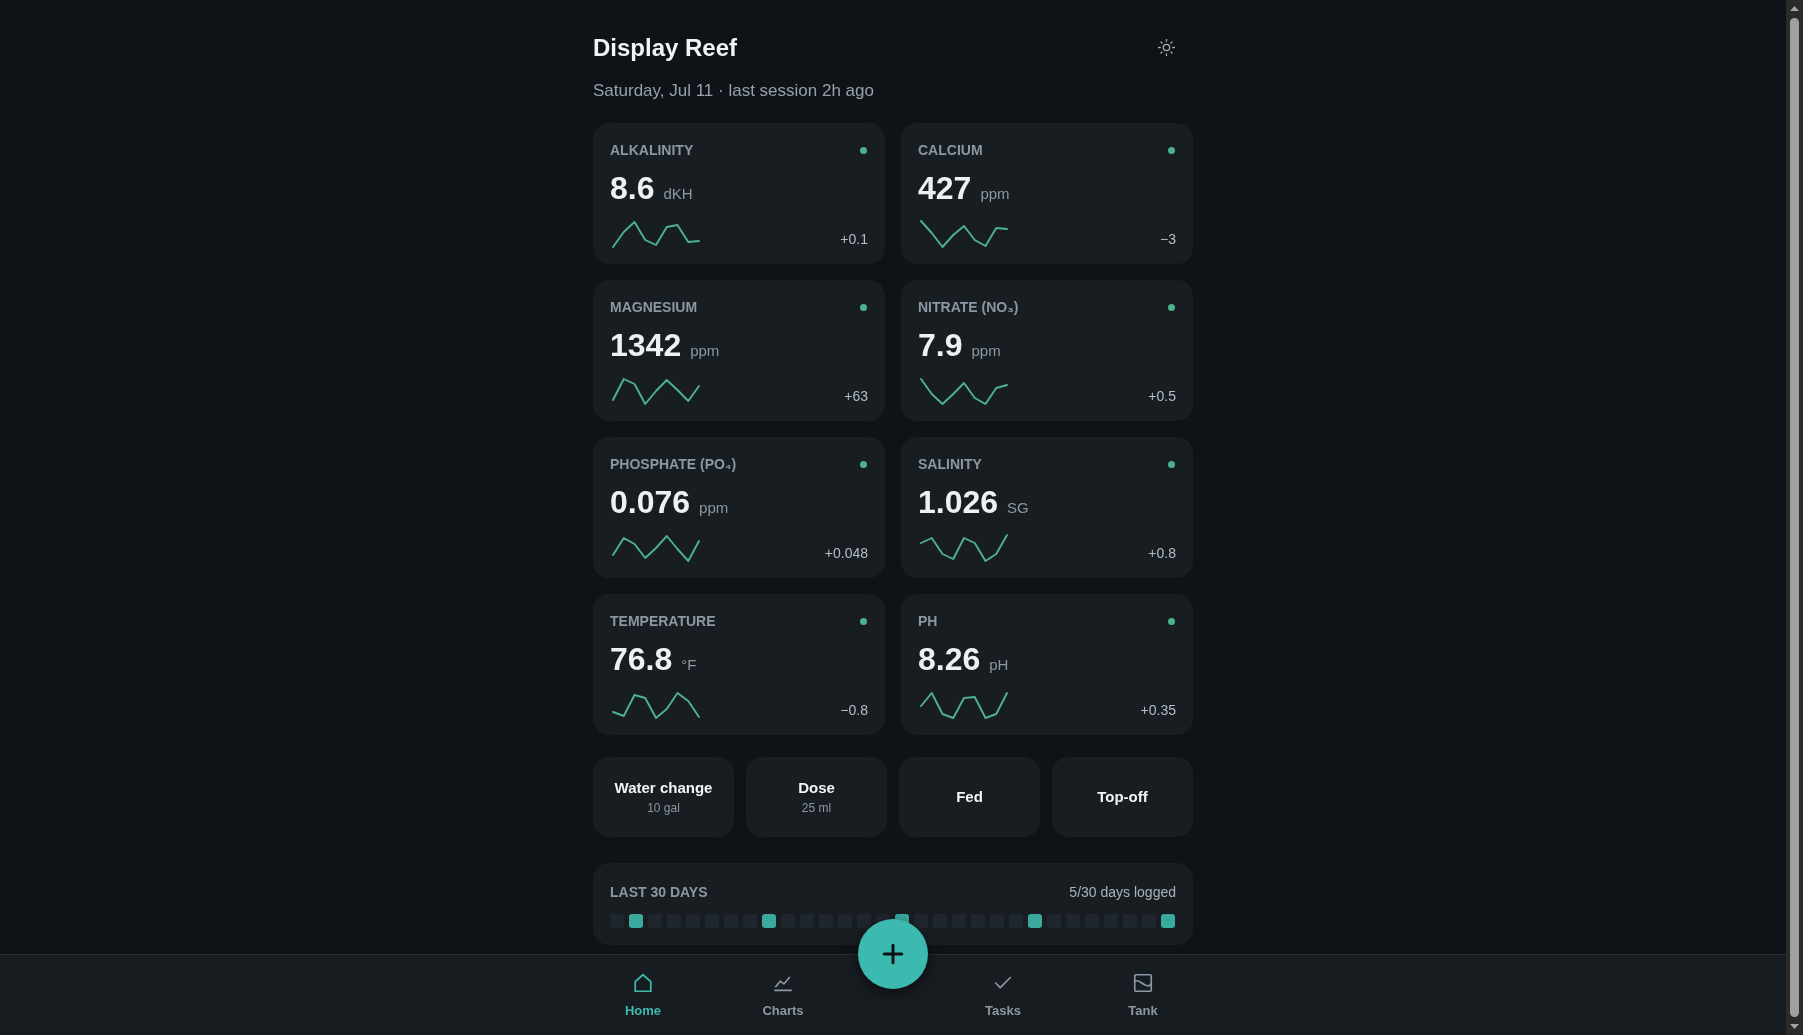 Image resolution: width=1803 pixels, height=1035 pixels. Describe the element at coordinates (999, 665) in the screenshot. I see `metric-unit: pH` at that location.